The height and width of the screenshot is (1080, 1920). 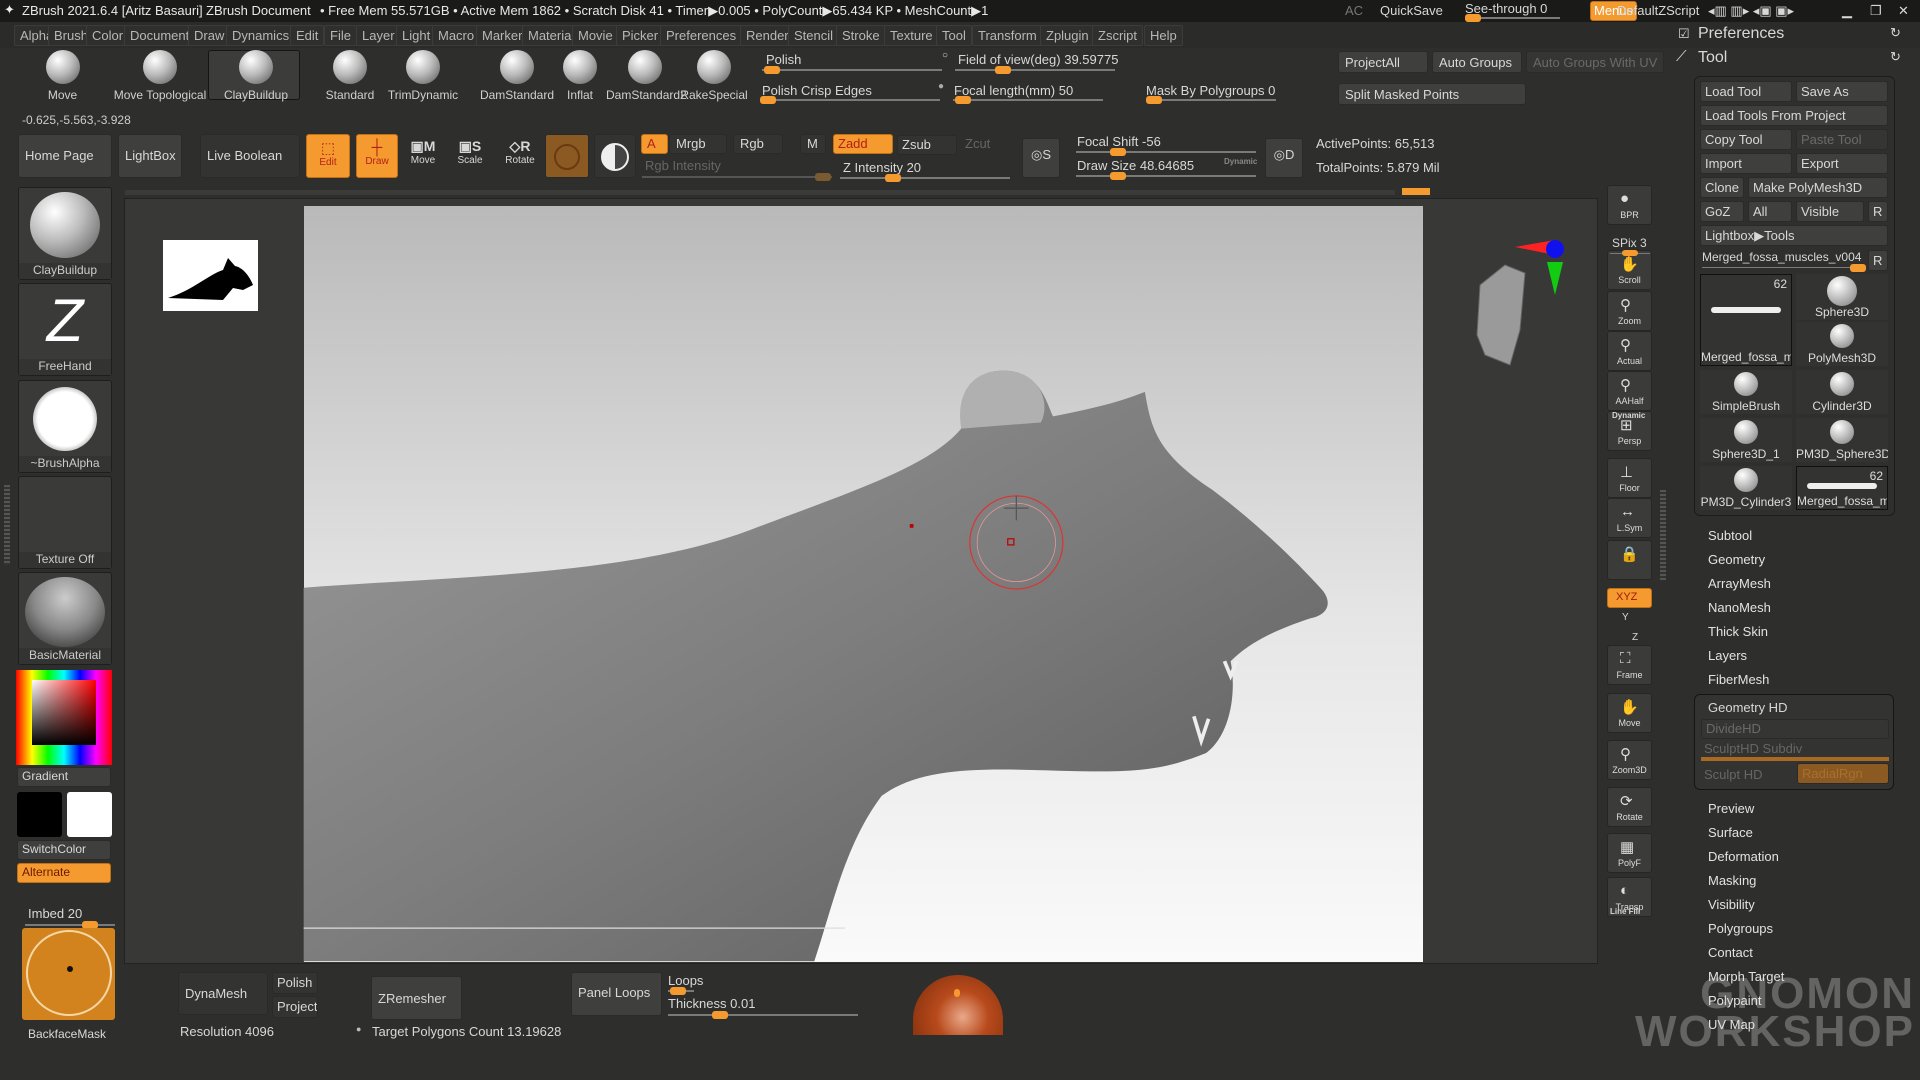 I want to click on menu-layer: Layer, so click(x=378, y=35).